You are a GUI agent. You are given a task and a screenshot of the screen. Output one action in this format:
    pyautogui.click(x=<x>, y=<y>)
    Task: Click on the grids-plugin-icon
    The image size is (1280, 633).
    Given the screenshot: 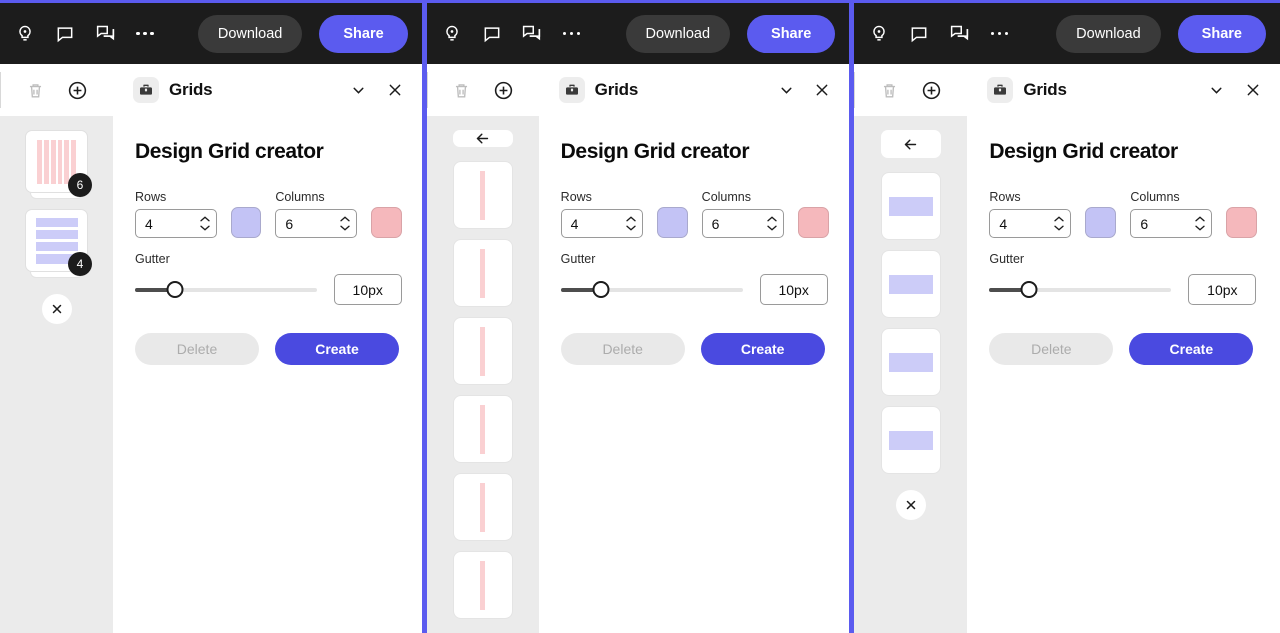 What is the action you would take?
    pyautogui.click(x=571, y=90)
    